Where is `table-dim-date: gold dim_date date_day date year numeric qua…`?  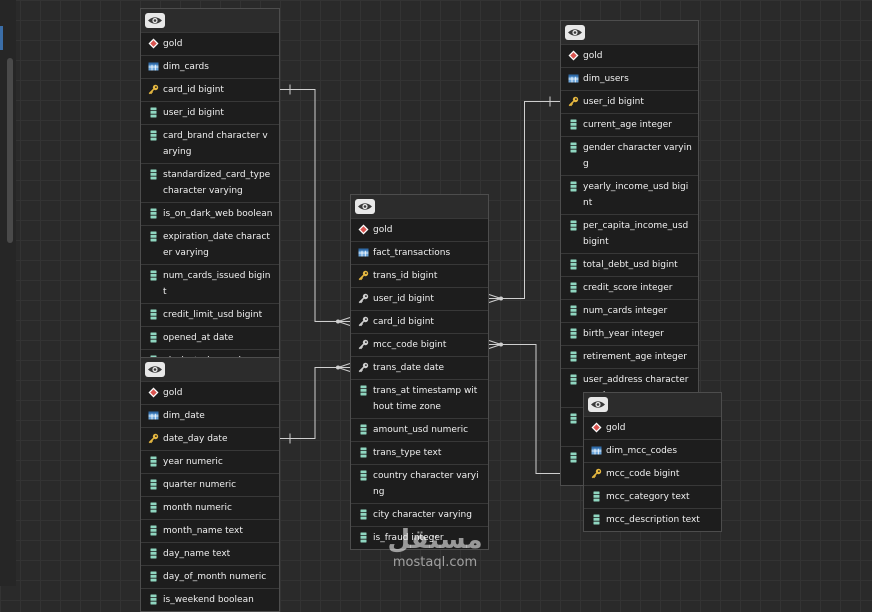 table-dim-date: gold dim_date date_day date year numeric qua… is located at coordinates (210, 484).